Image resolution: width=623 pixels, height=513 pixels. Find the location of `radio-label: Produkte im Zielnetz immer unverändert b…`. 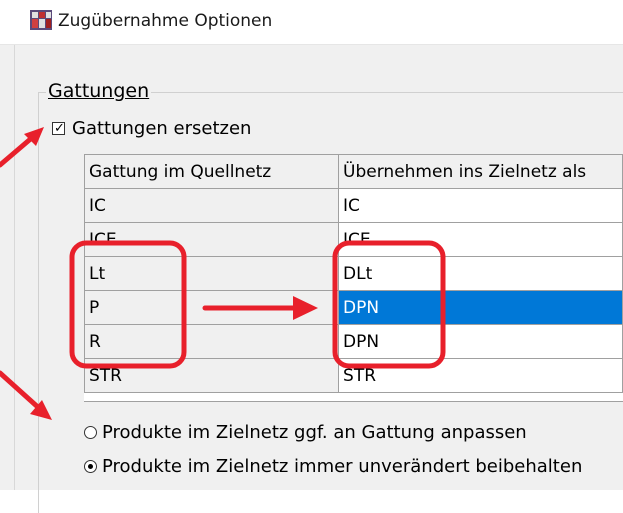

radio-label: Produkte im Zielnetz immer unverändert b… is located at coordinates (342, 466).